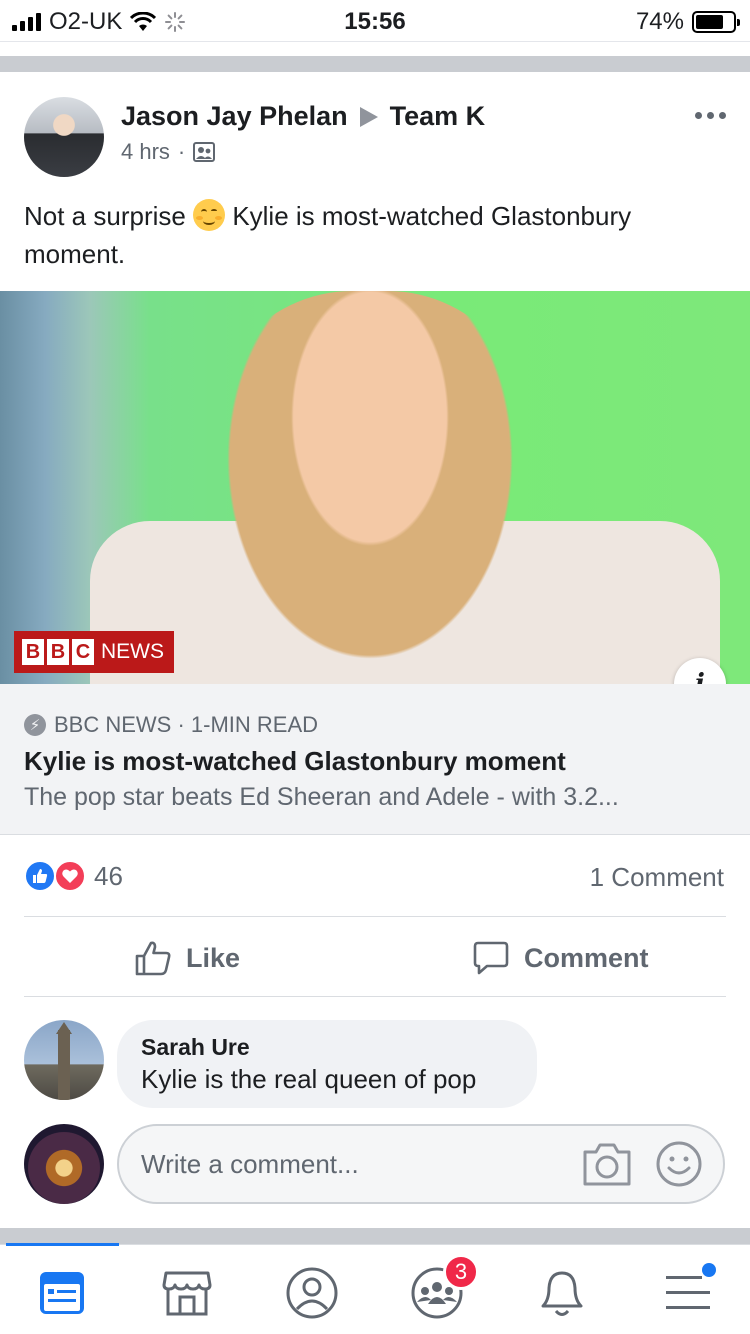  I want to click on camera-icon, so click(607, 1164).